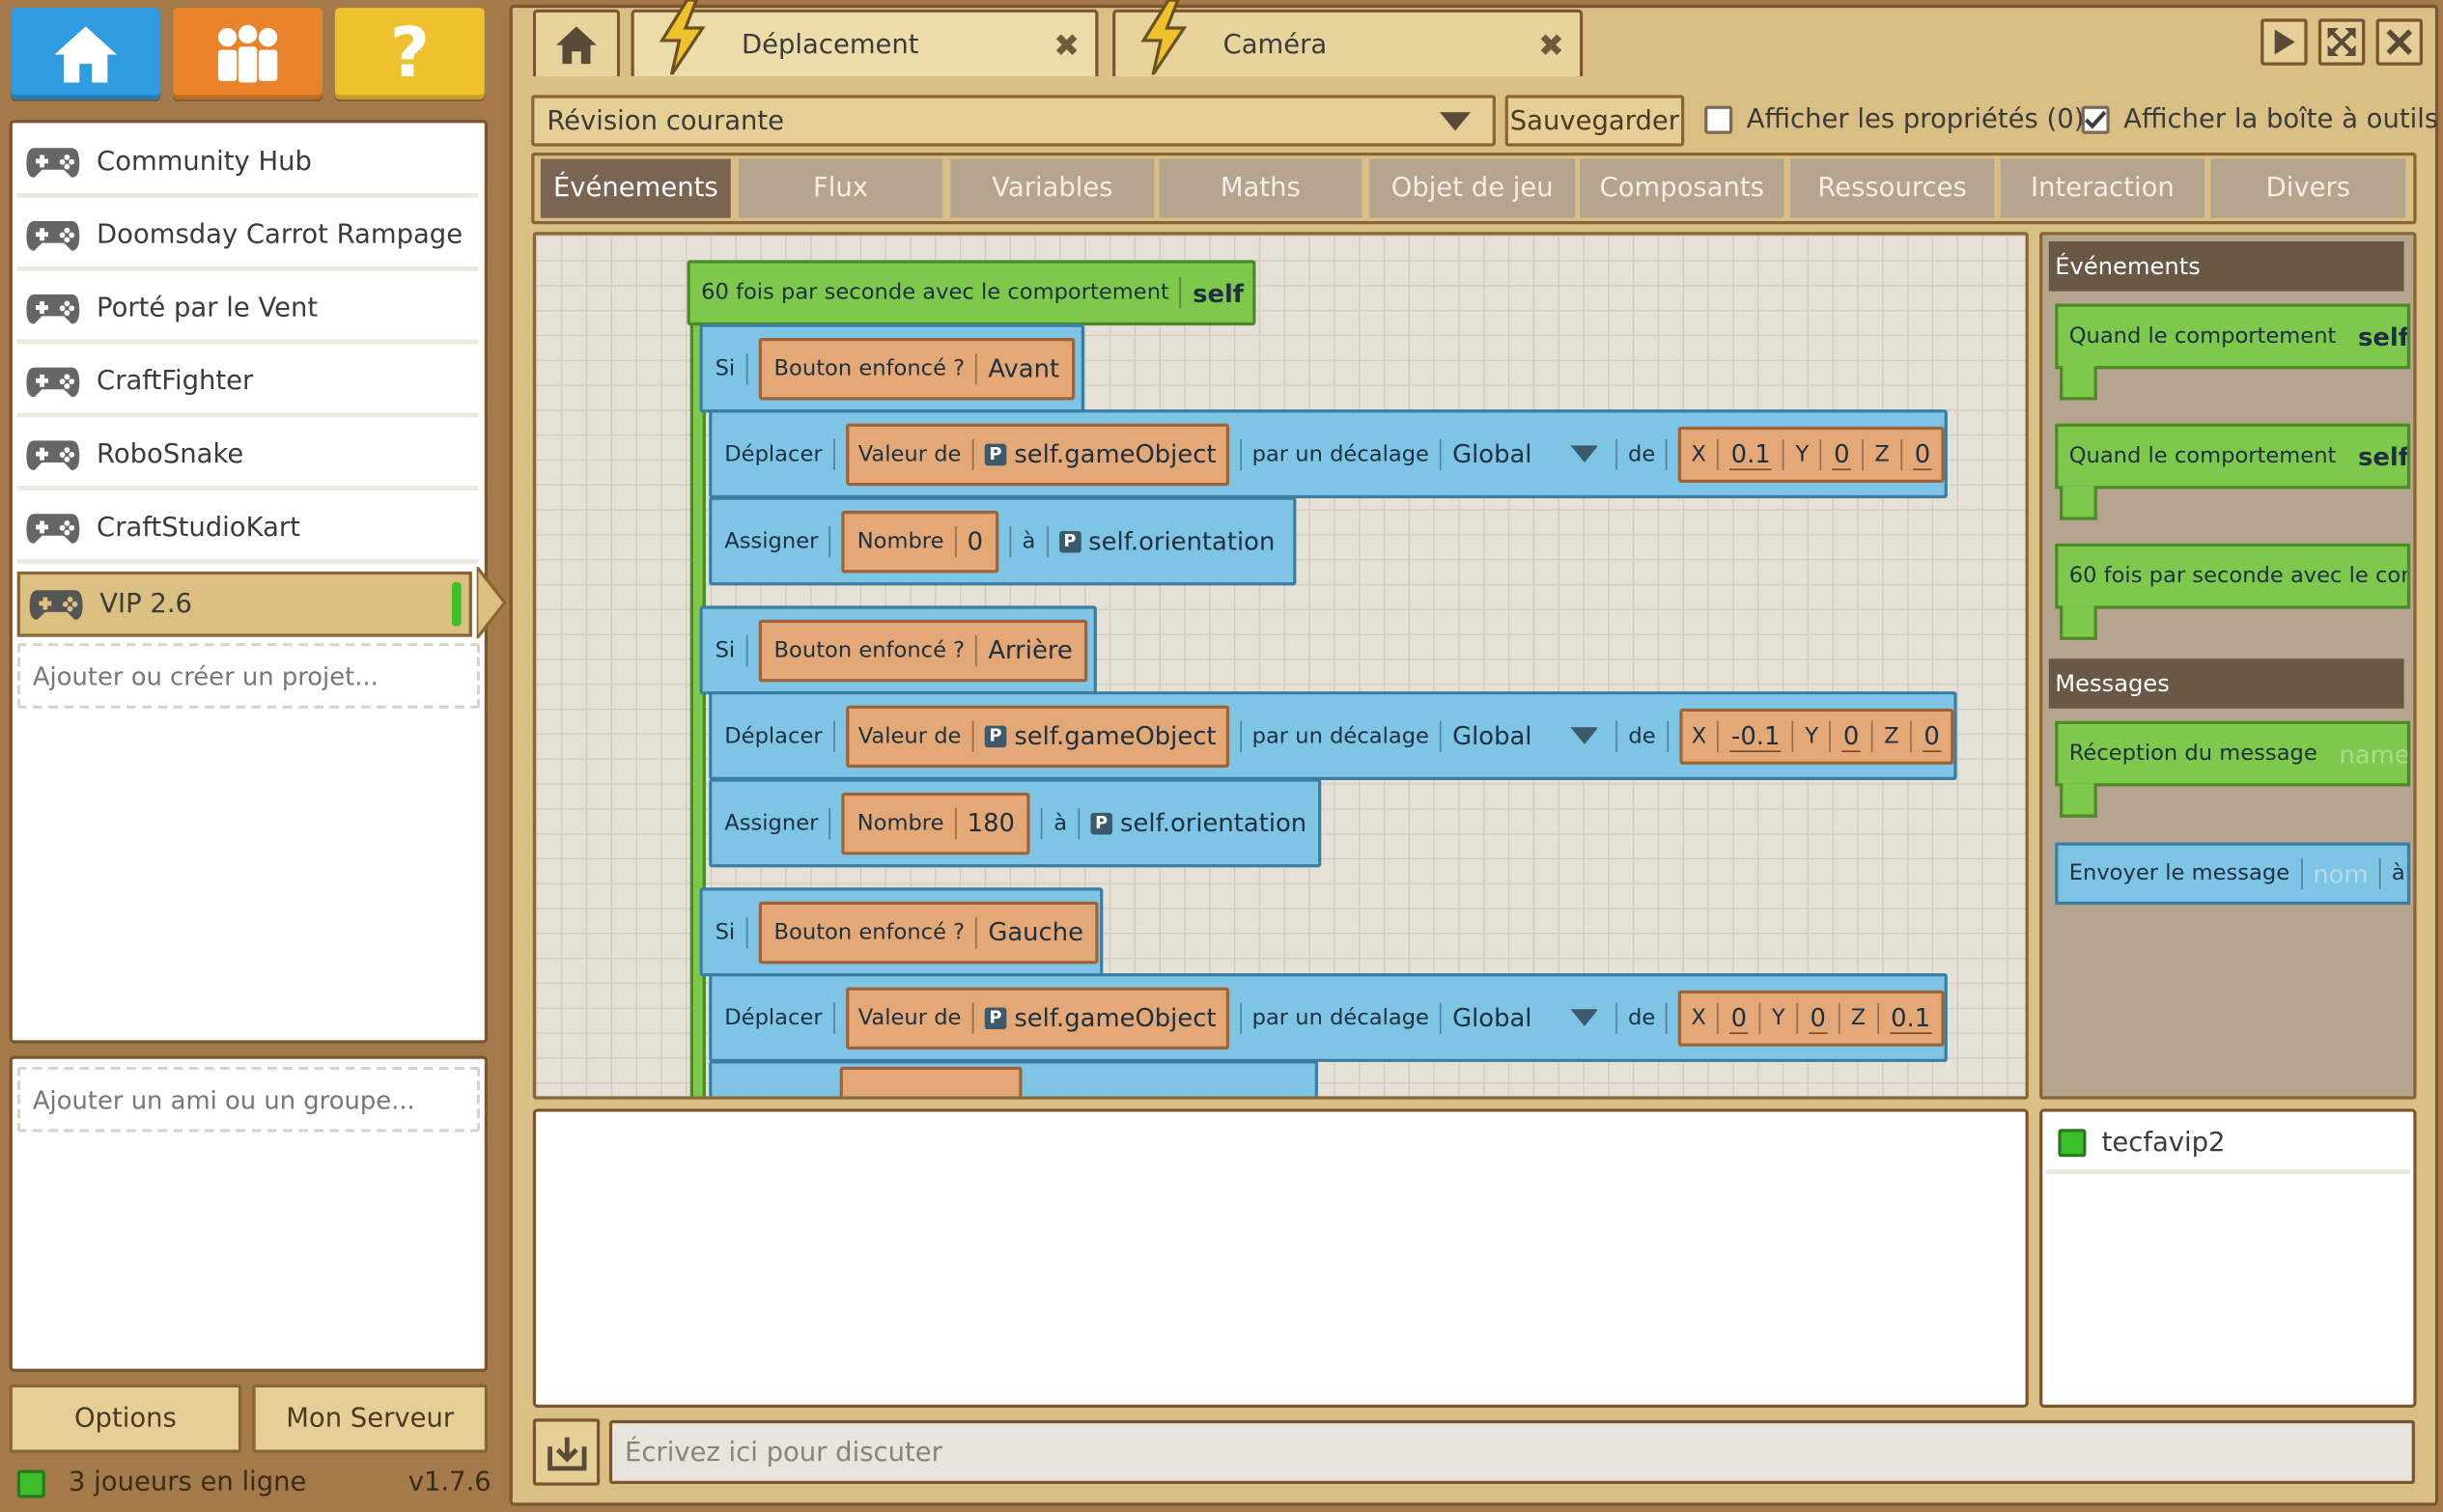 The height and width of the screenshot is (1512, 2443). Describe the element at coordinates (840, 188) in the screenshot. I see `tab-flux: Flux` at that location.